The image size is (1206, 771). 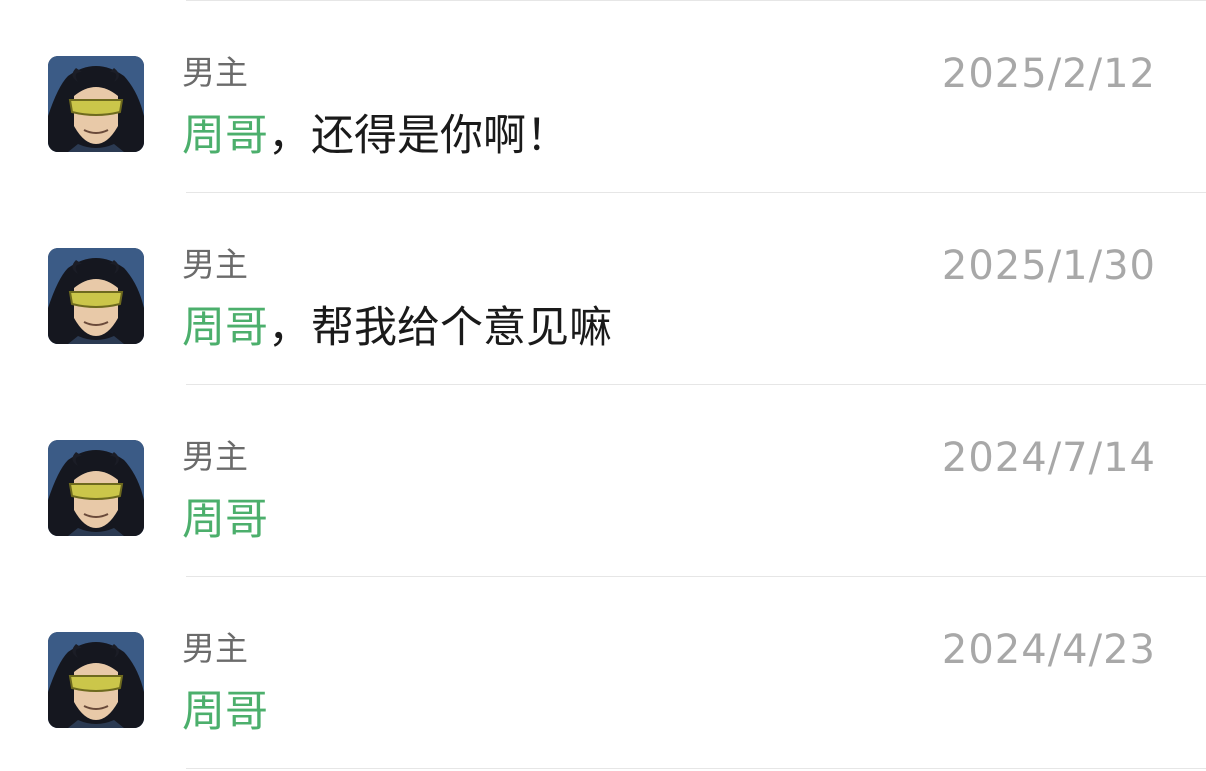 I want to click on message-date: 2024/4/23, so click(x=1048, y=650).